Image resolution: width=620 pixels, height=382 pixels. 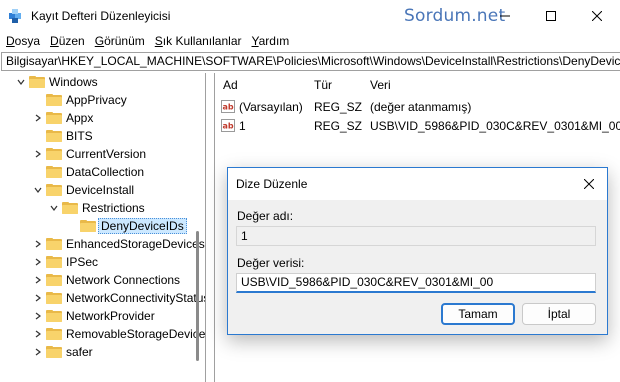 I want to click on value-name: 1, so click(x=242, y=126).